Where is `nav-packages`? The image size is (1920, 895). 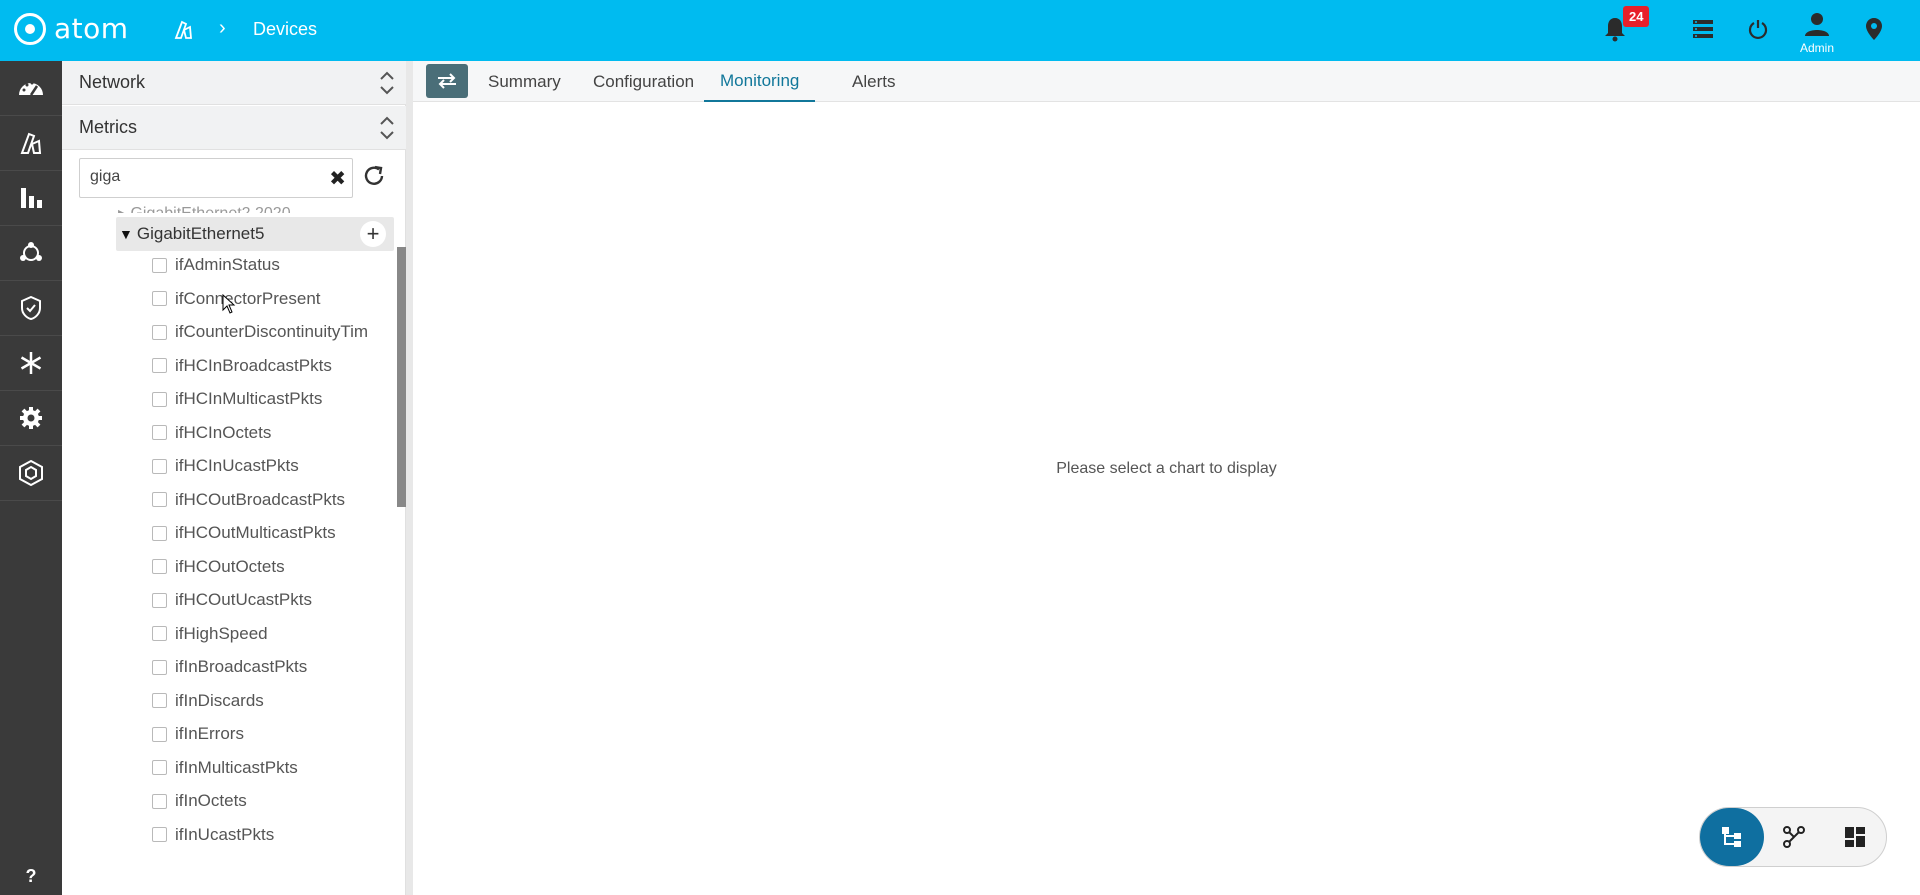 nav-packages is located at coordinates (31, 473).